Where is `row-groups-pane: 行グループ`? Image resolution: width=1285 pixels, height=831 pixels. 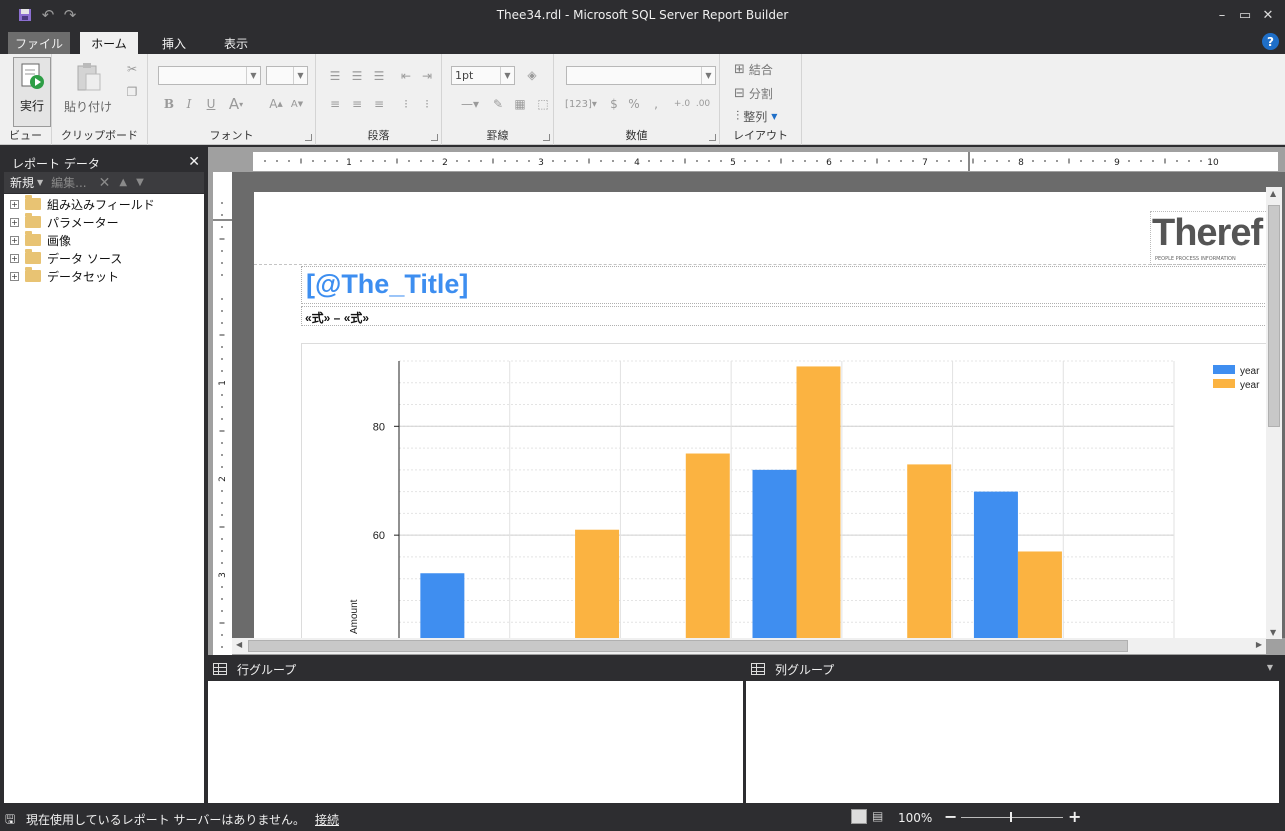 row-groups-pane: 行グループ is located at coordinates (475, 730).